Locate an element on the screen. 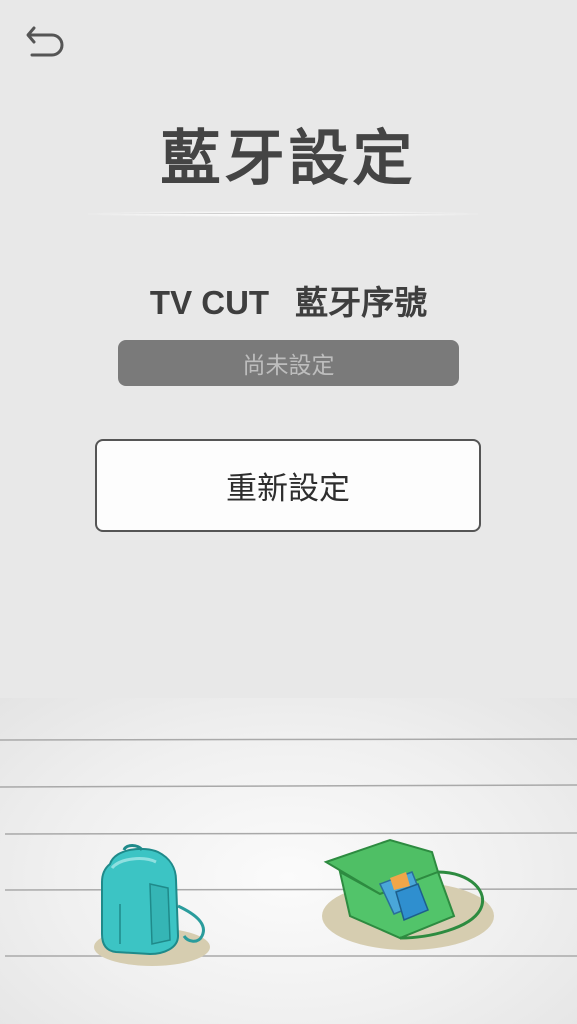 This screenshot has width=577, height=1024. serial-status-field: 尚未設定 is located at coordinates (288, 363).